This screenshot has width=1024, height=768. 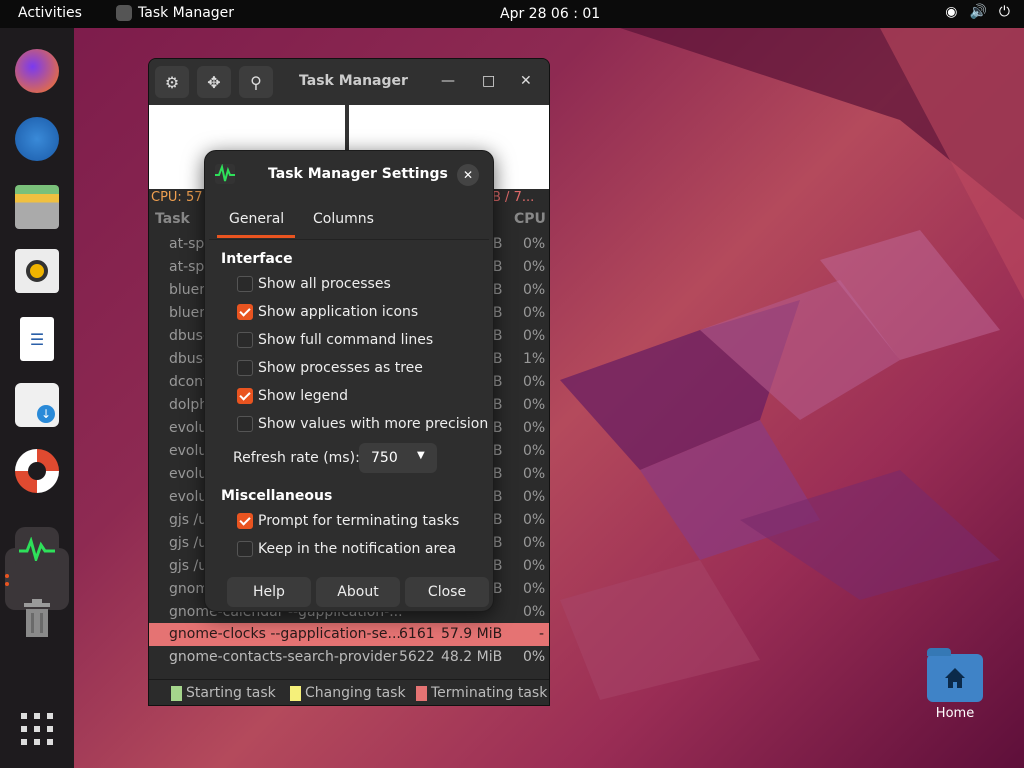 What do you see at coordinates (37, 139) in the screenshot?
I see `thunderbird-launcher` at bounding box center [37, 139].